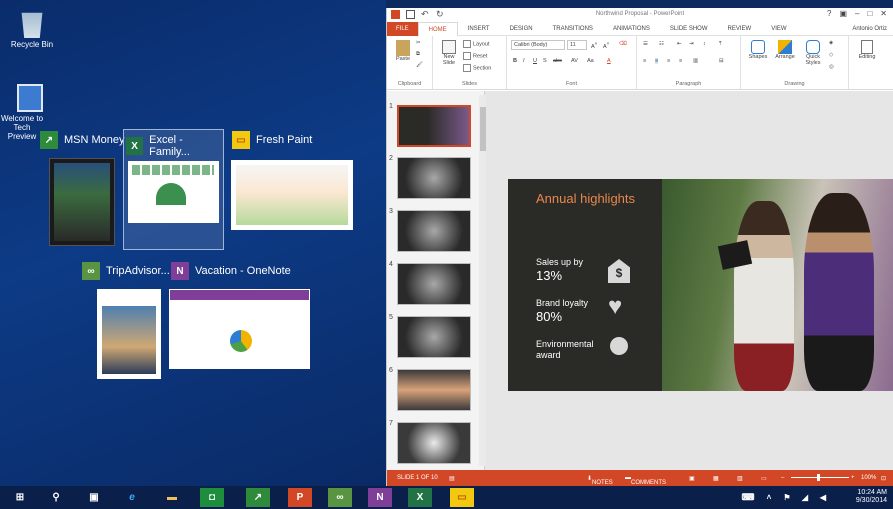  What do you see at coordinates (56, 497) in the screenshot?
I see `search-button: ⚲` at bounding box center [56, 497].